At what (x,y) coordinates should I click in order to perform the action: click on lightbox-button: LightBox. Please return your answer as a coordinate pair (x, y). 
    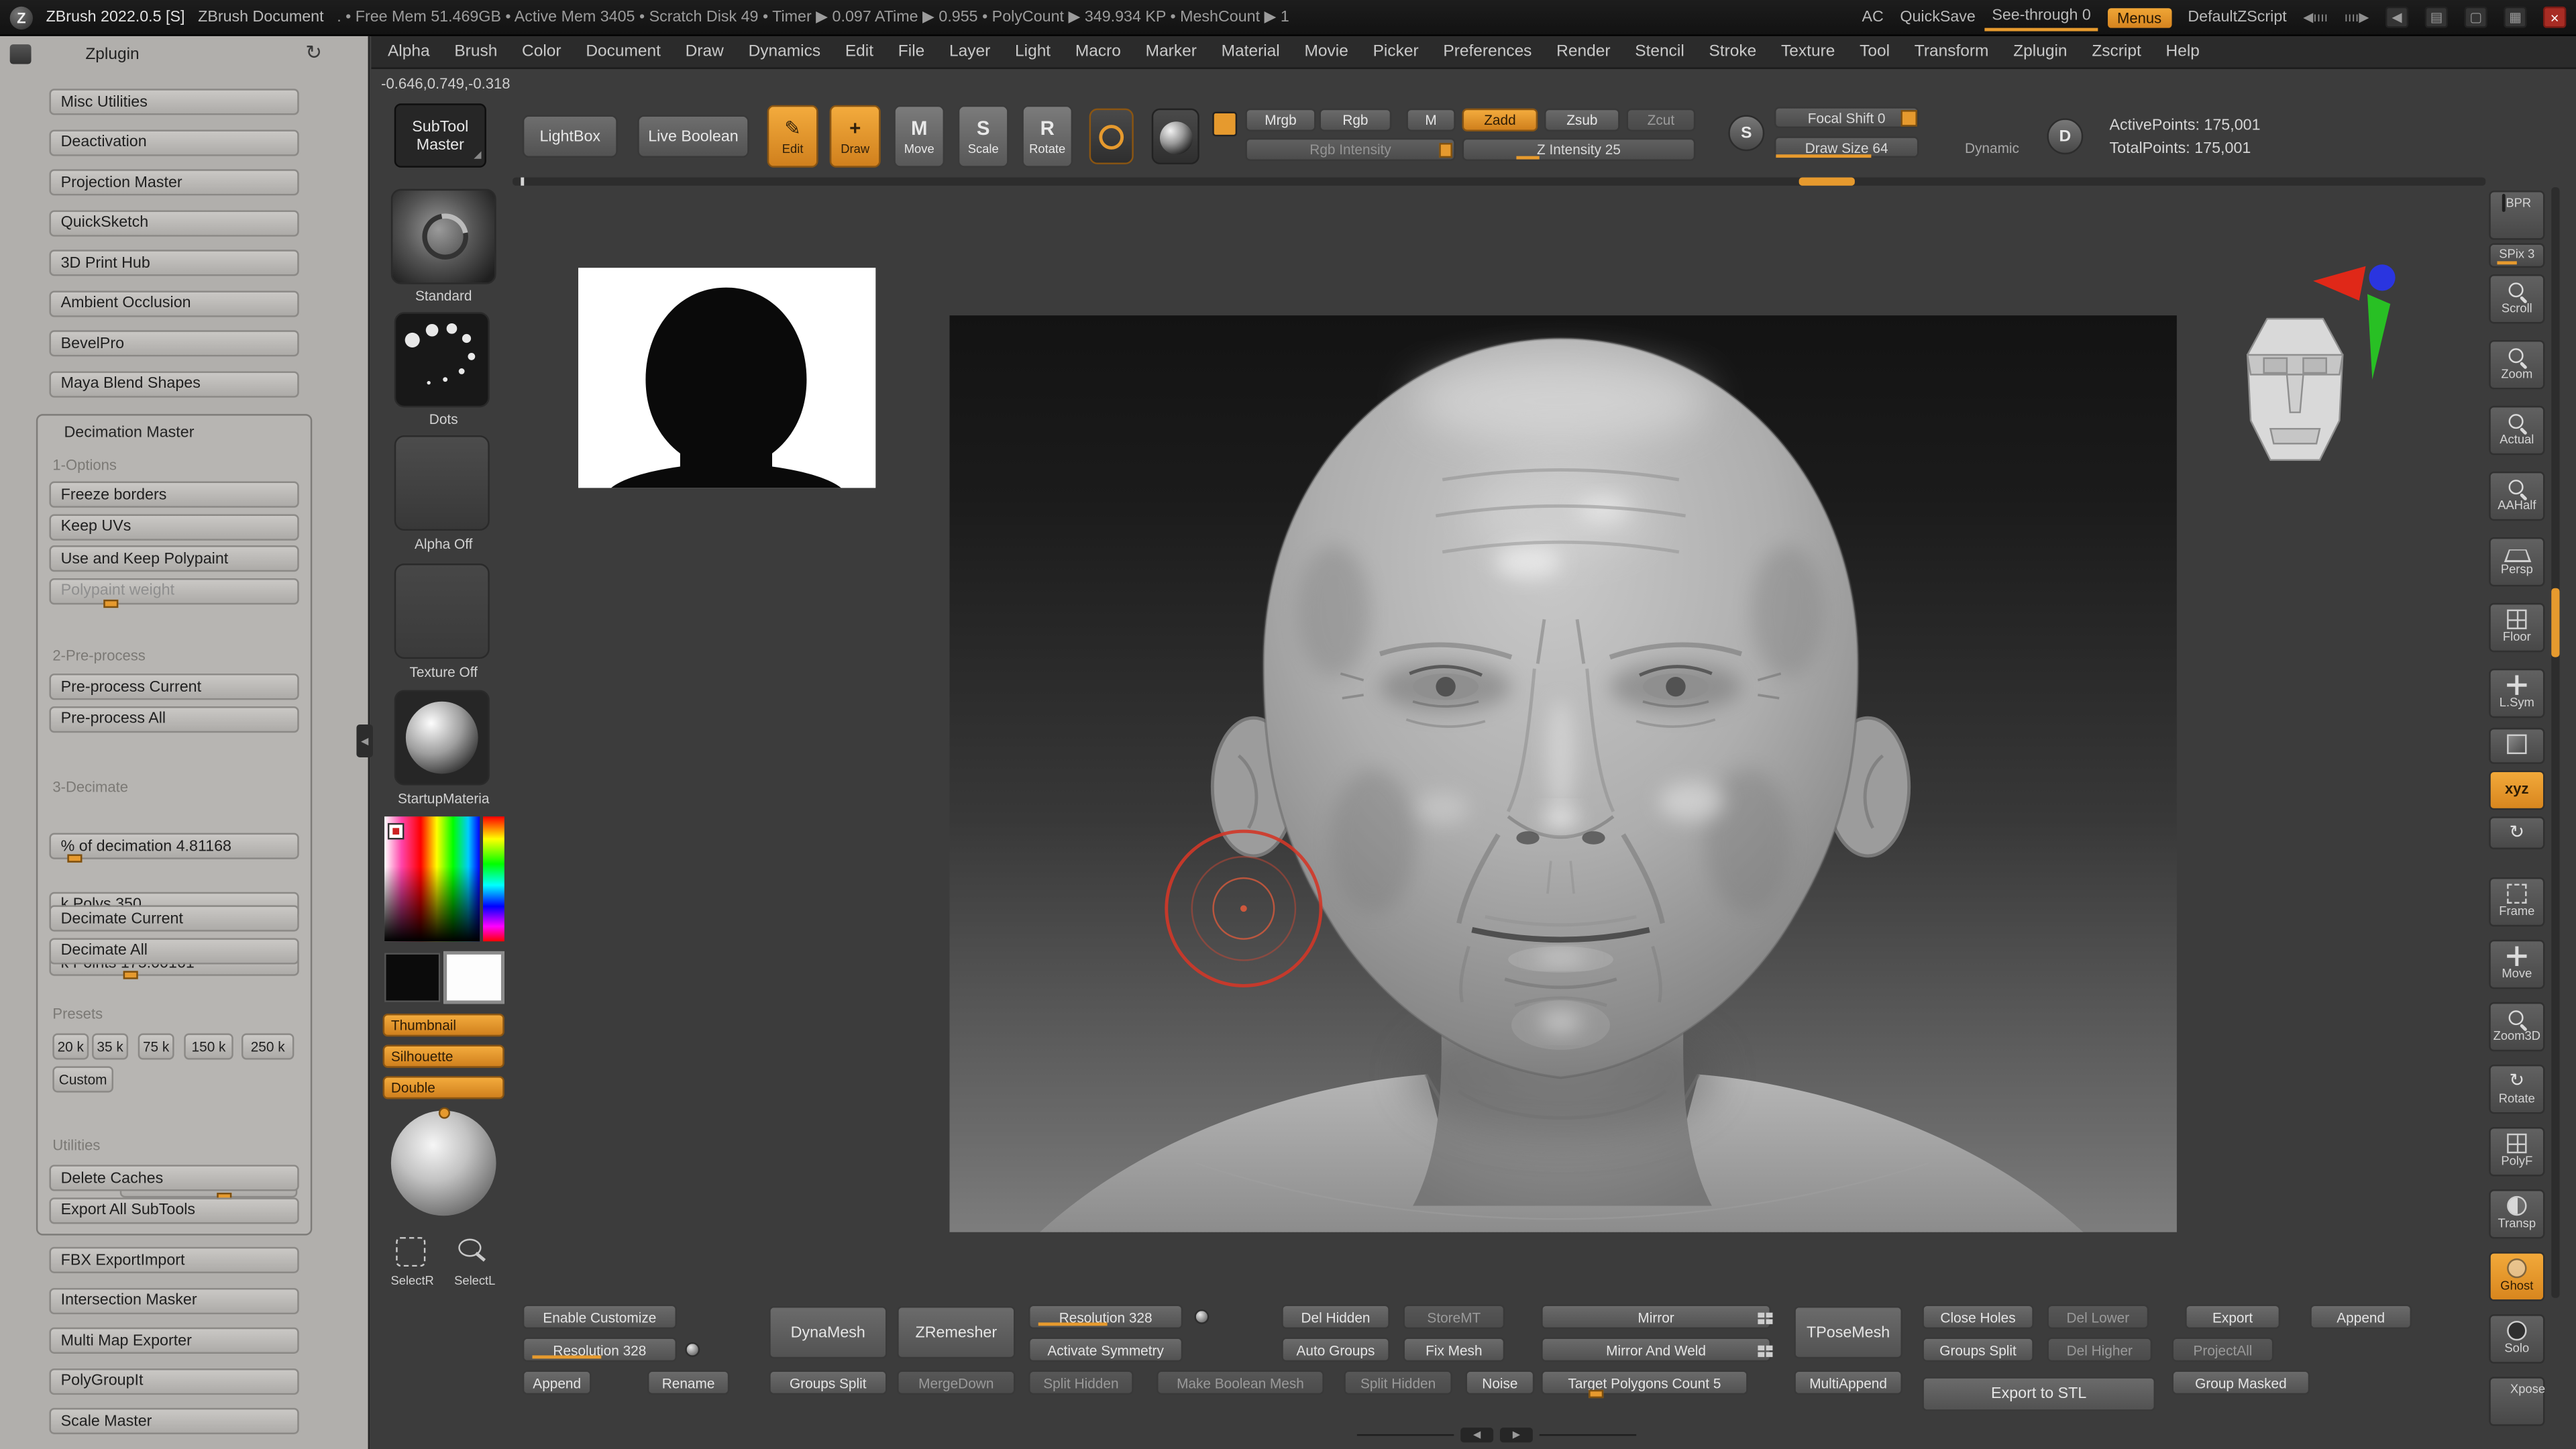
    Looking at the image, I should click on (570, 136).